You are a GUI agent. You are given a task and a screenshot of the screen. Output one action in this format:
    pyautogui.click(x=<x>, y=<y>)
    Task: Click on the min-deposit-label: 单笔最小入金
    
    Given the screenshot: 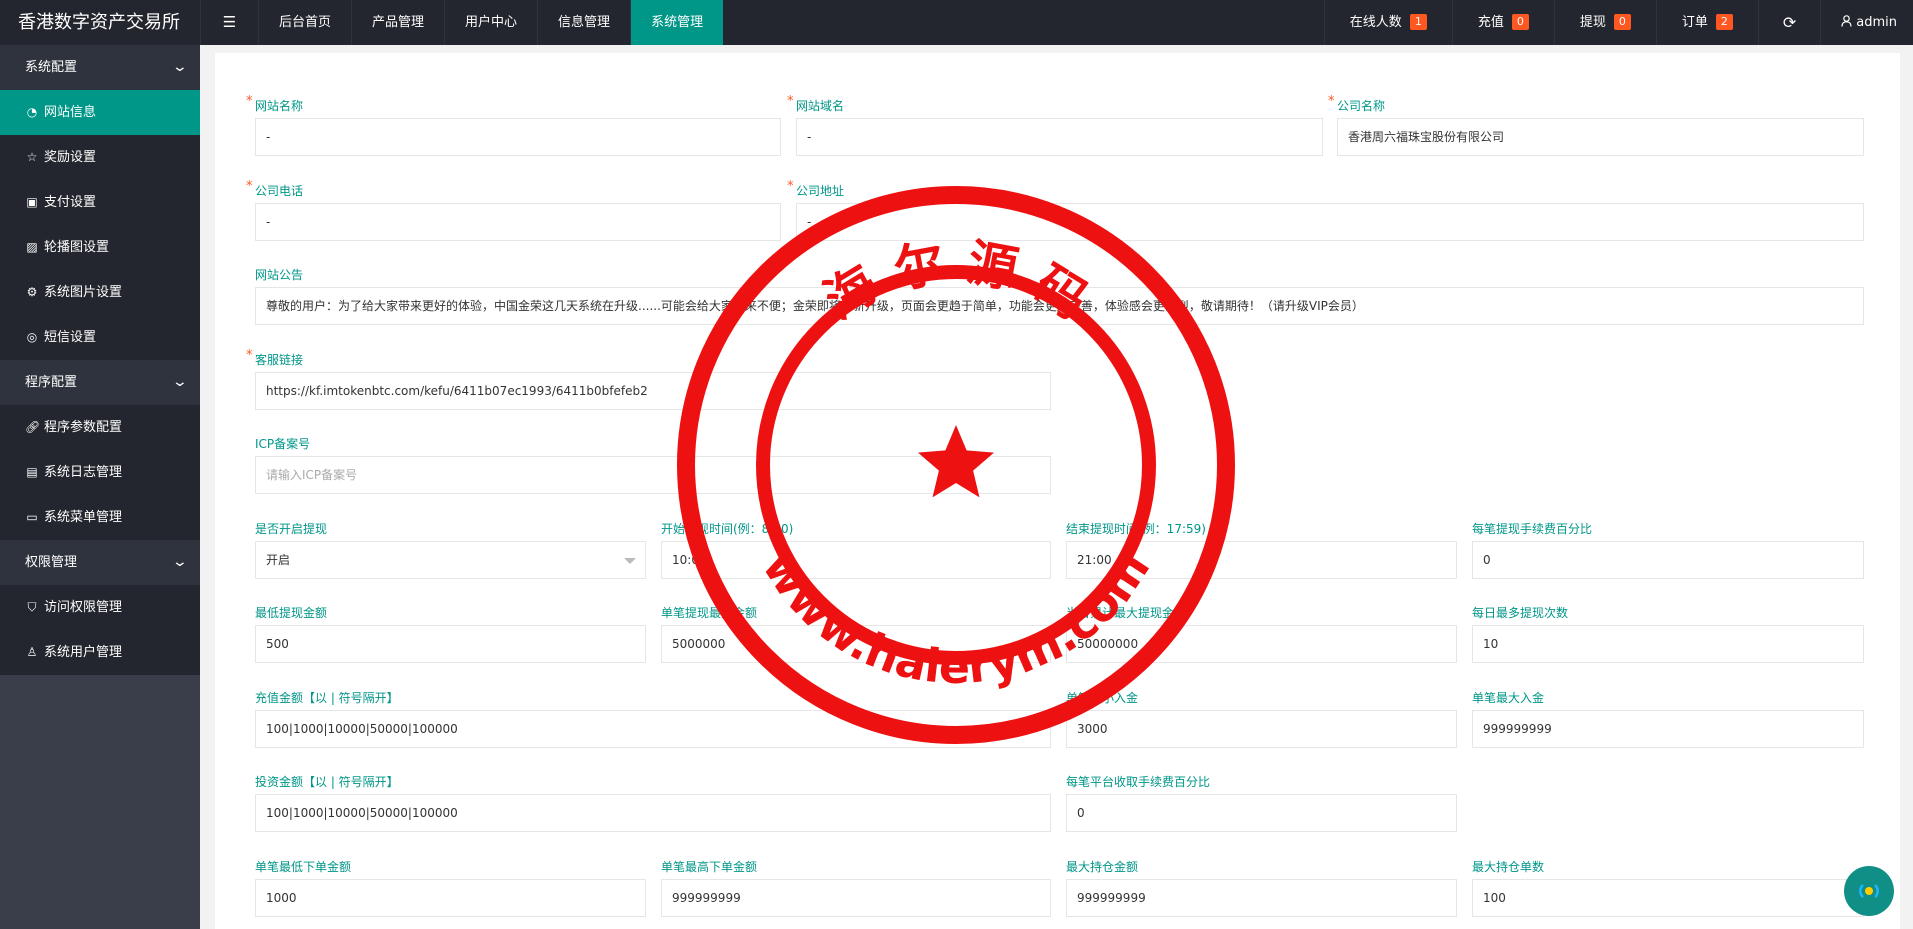 What is the action you would take?
    pyautogui.click(x=1102, y=698)
    